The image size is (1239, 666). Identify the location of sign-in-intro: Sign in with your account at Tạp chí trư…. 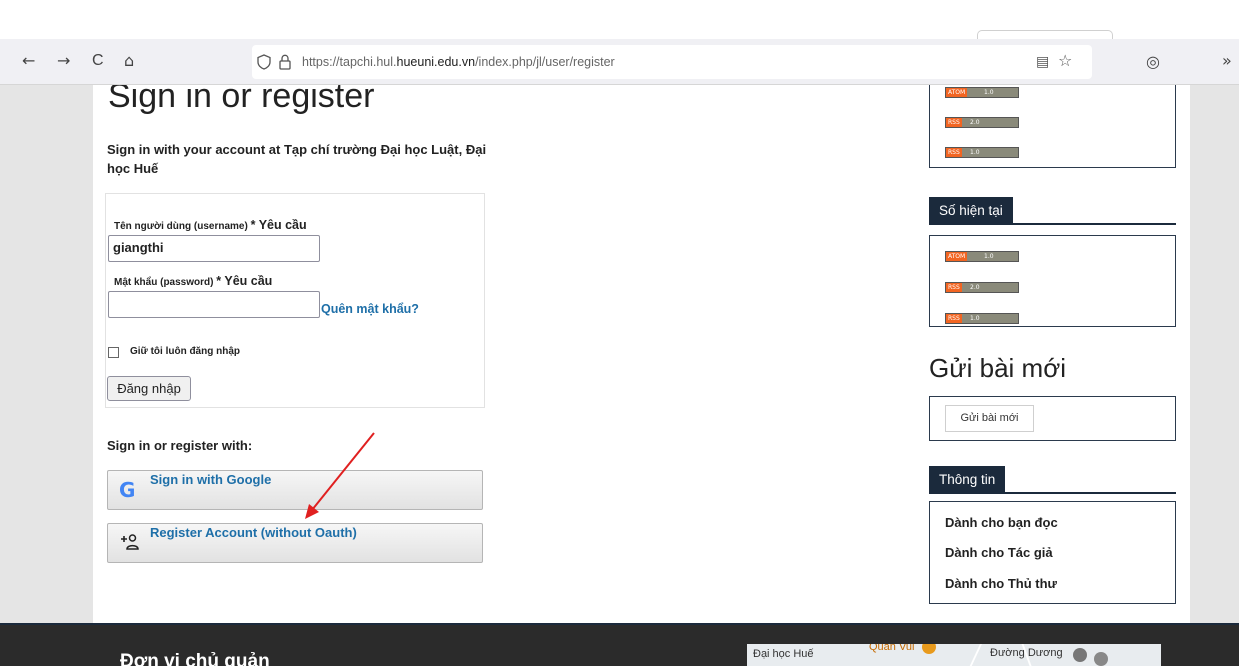
(297, 159).